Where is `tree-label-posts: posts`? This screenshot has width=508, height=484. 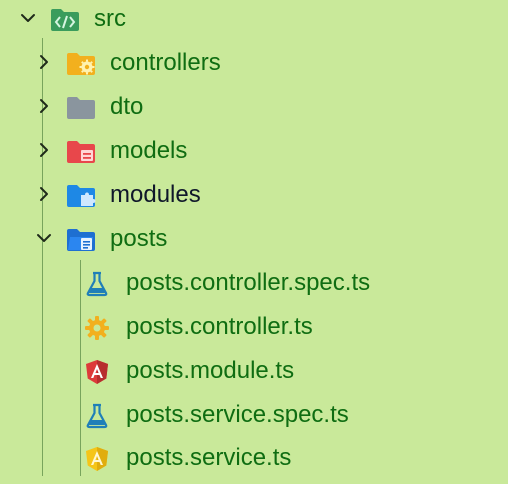
tree-label-posts: posts is located at coordinates (139, 238).